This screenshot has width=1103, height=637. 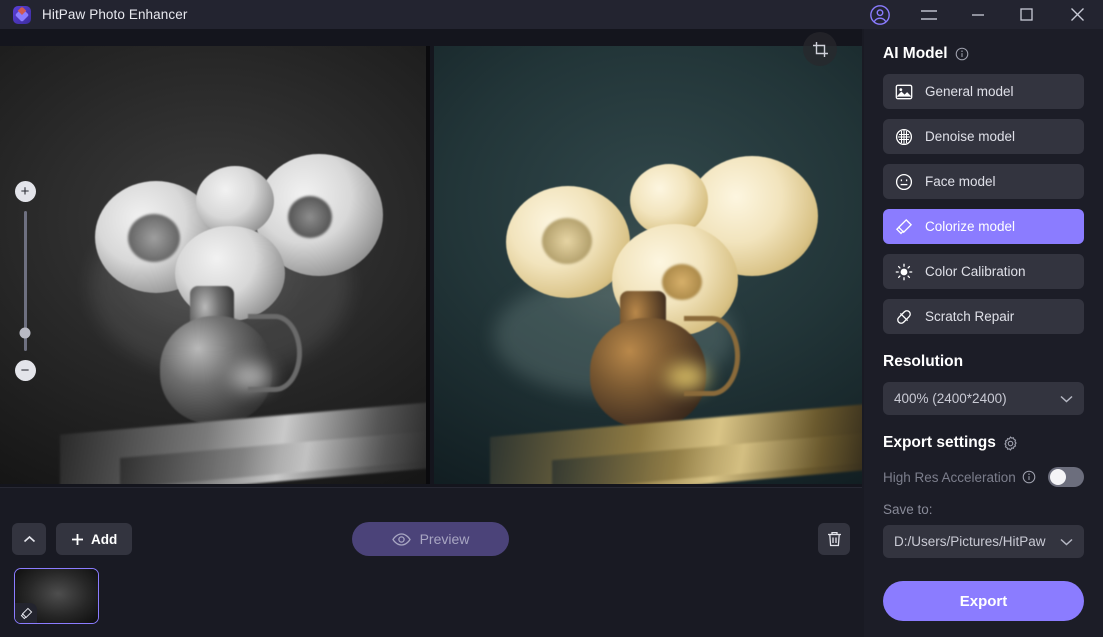 I want to click on hamburger-menu-icon, so click(x=928, y=14).